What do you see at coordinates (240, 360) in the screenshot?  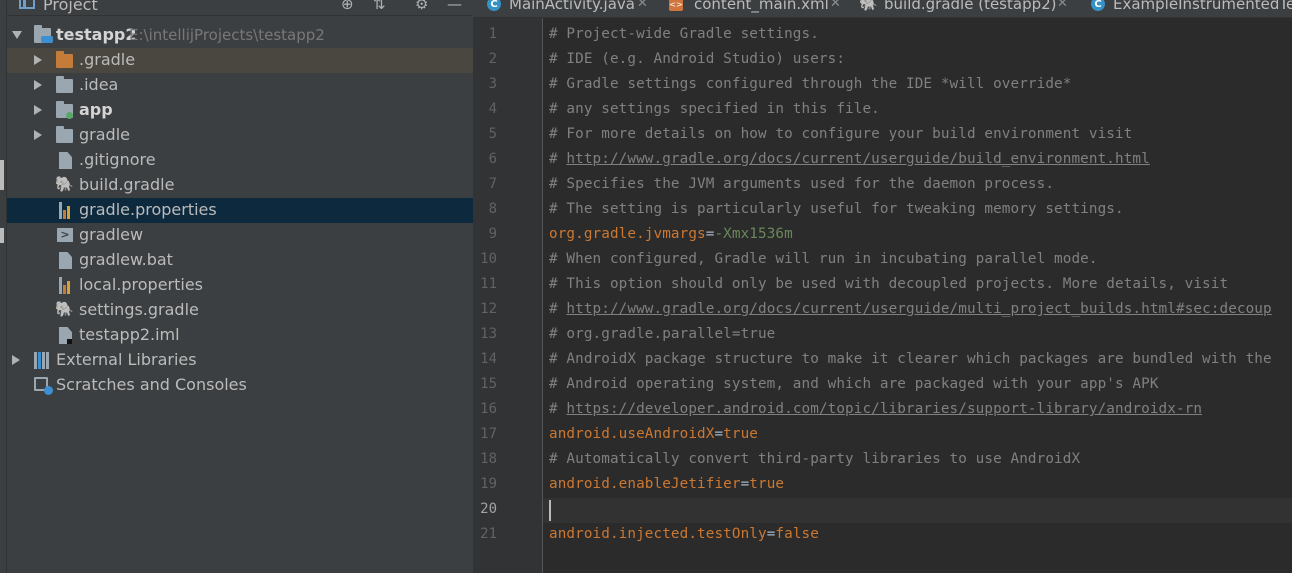 I see `tree-item-external-libraries: External Libraries` at bounding box center [240, 360].